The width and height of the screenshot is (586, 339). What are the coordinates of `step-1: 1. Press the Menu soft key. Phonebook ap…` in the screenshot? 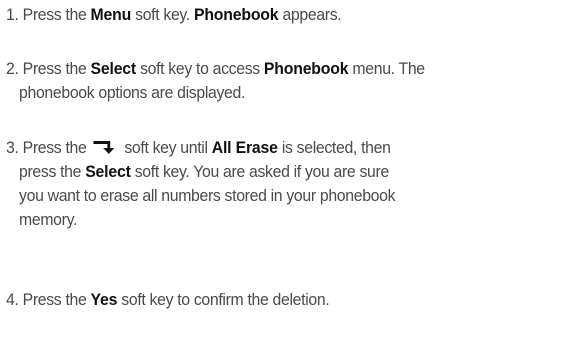 It's located at (275, 15).